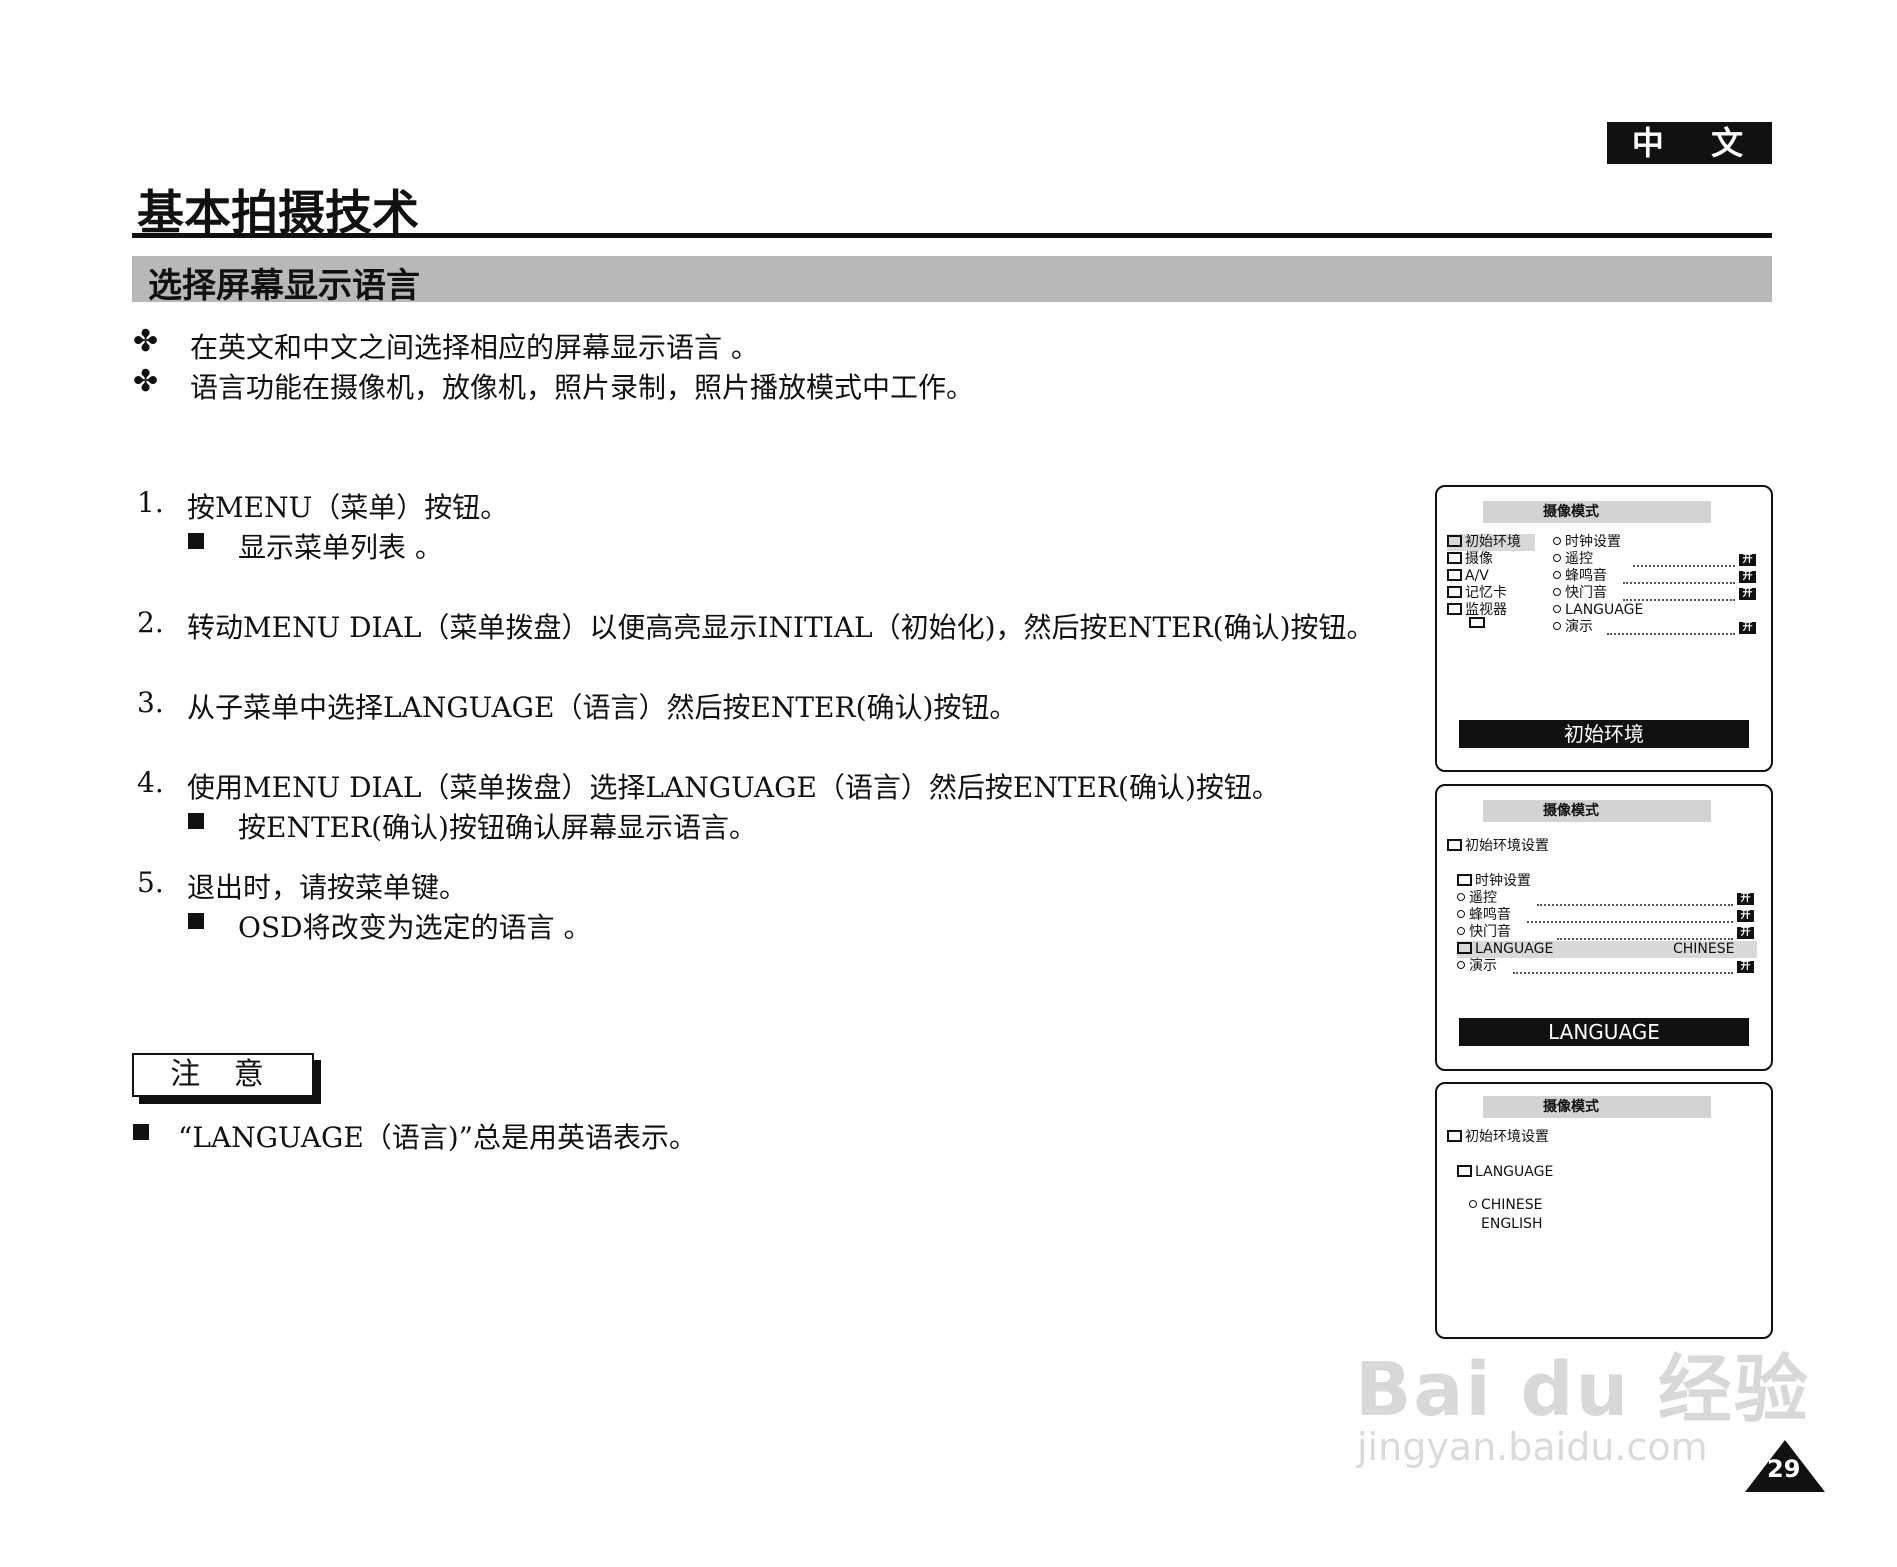  What do you see at coordinates (602, 707) in the screenshot?
I see `step-text: 从子菜单中选择LANGUAGE（语言）然后按ENTER(确认)按钮。` at bounding box center [602, 707].